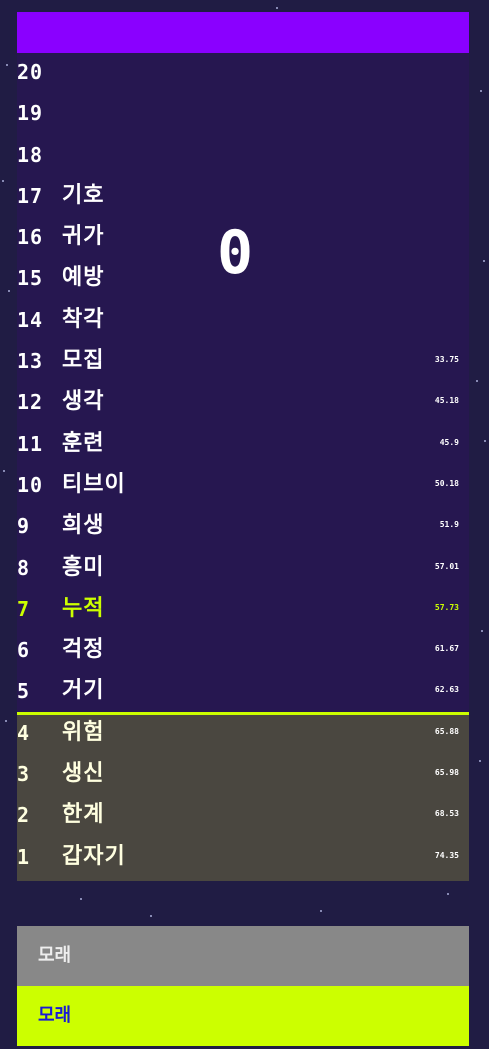 The height and width of the screenshot is (1049, 489). Describe the element at coordinates (243, 651) in the screenshot. I see `word-row: 6 걱정 61.67` at that location.